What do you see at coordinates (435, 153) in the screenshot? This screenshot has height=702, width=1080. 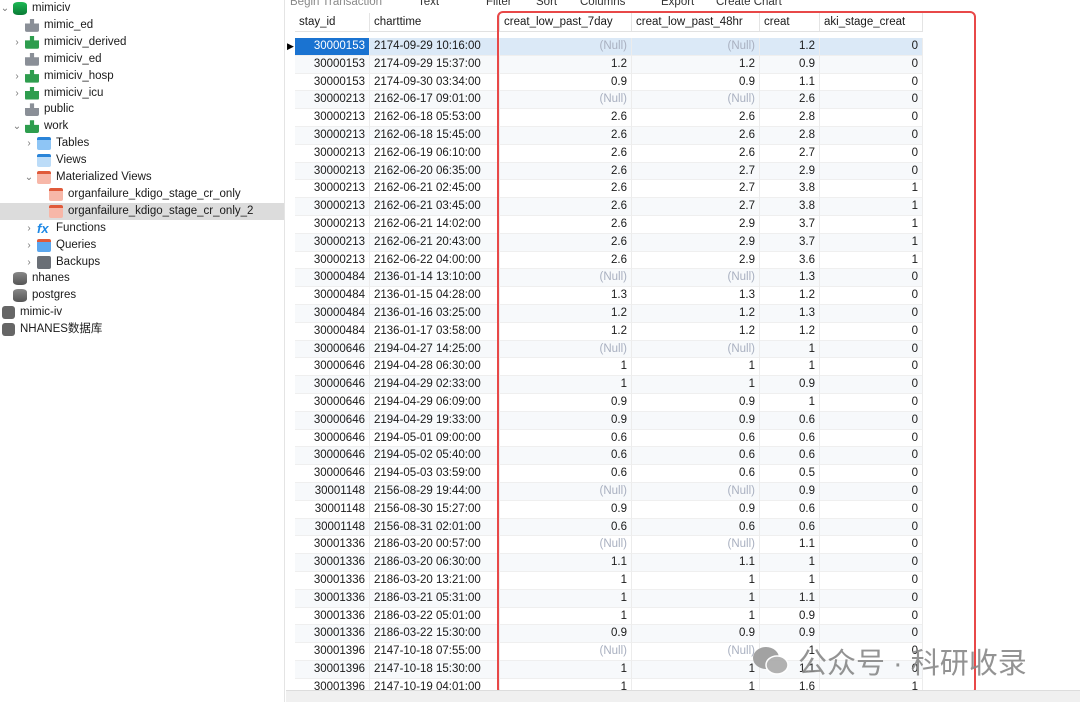 I see `cell-charttime: 2162-06-19 06:10:00` at bounding box center [435, 153].